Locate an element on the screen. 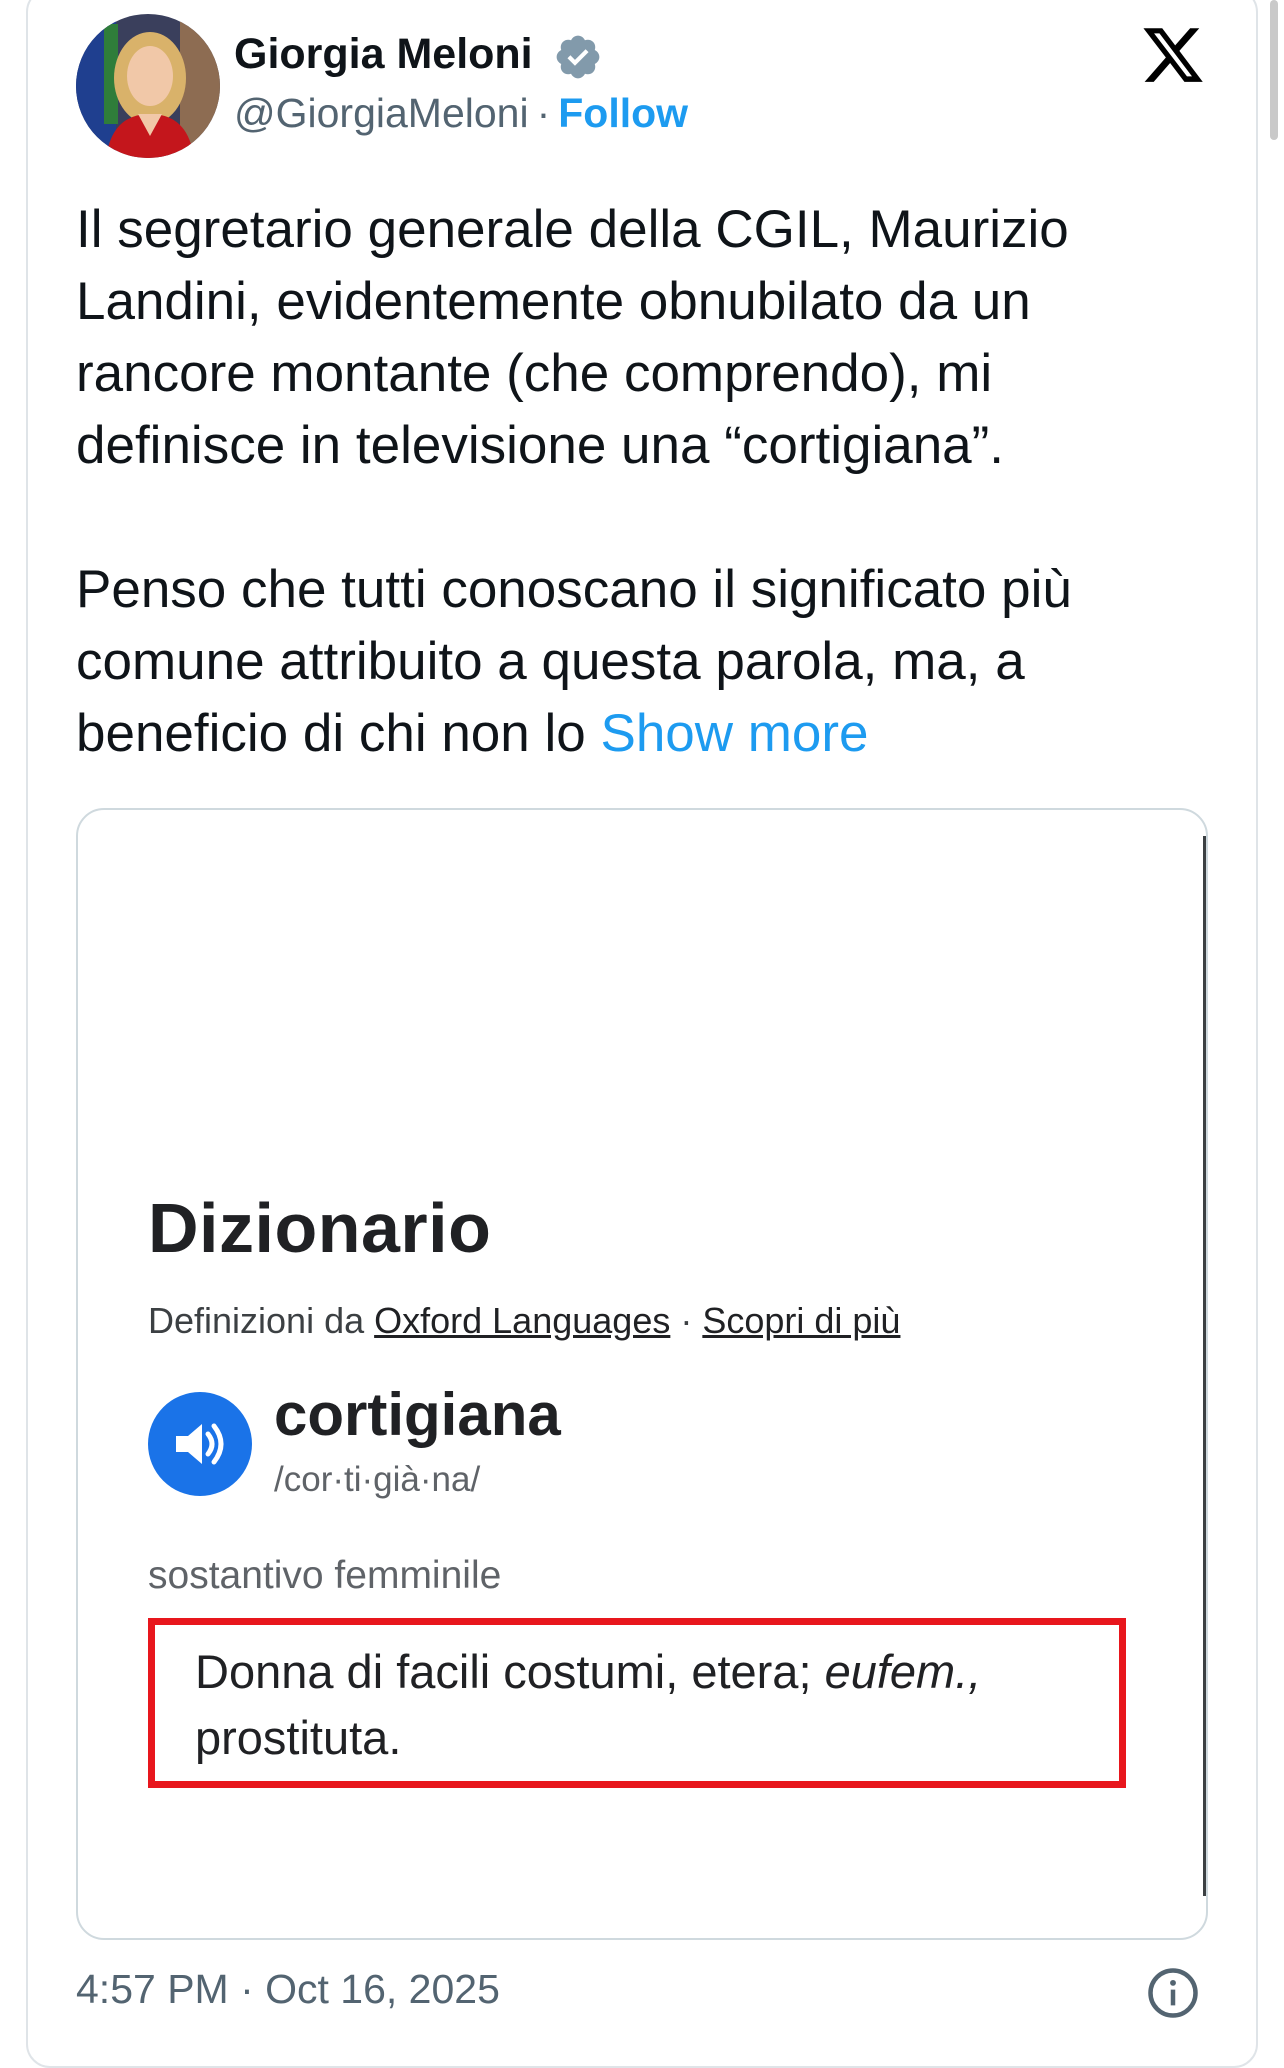 The height and width of the screenshot is (2068, 1284). handle-row: @GiorgiaMeloni · Follow is located at coordinates (461, 113).